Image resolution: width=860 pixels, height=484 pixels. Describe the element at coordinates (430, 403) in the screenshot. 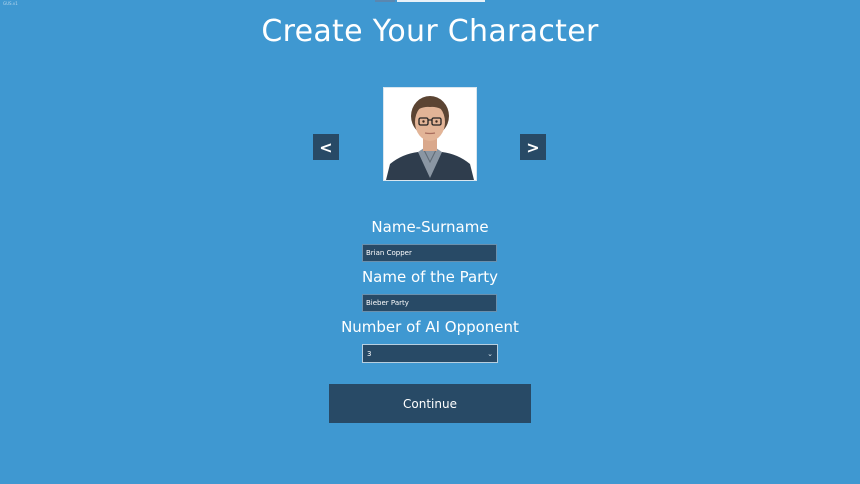

I see `continue-button: Continue` at that location.